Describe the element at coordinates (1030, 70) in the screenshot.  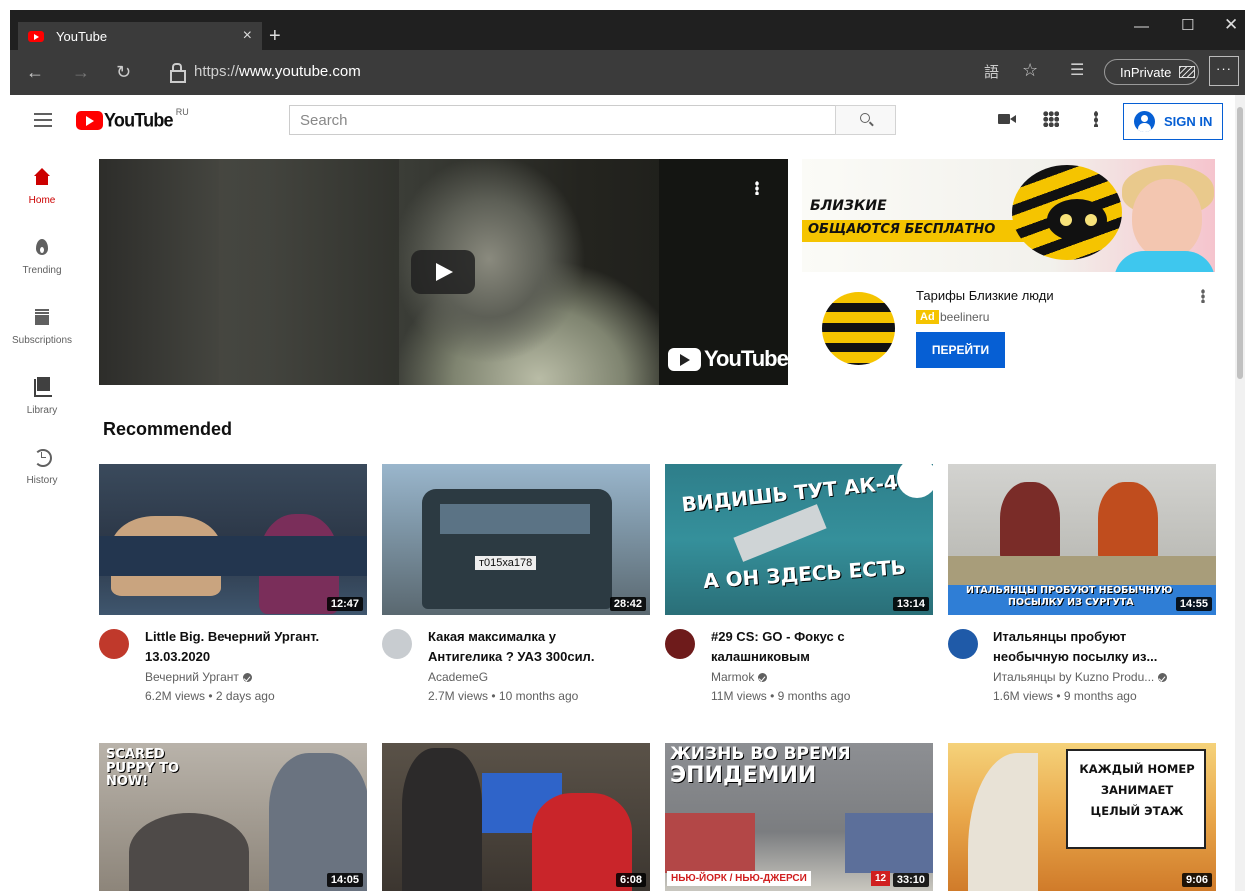
I see `star-icon: ☆` at that location.